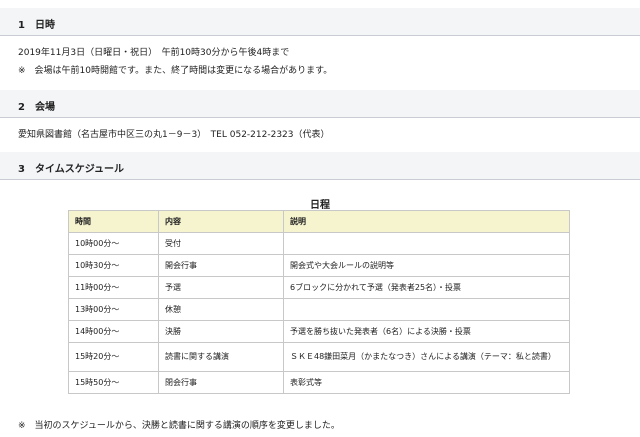 The image size is (640, 437). What do you see at coordinates (320, 104) in the screenshot?
I see `section-heading-venue: 2 会場` at bounding box center [320, 104].